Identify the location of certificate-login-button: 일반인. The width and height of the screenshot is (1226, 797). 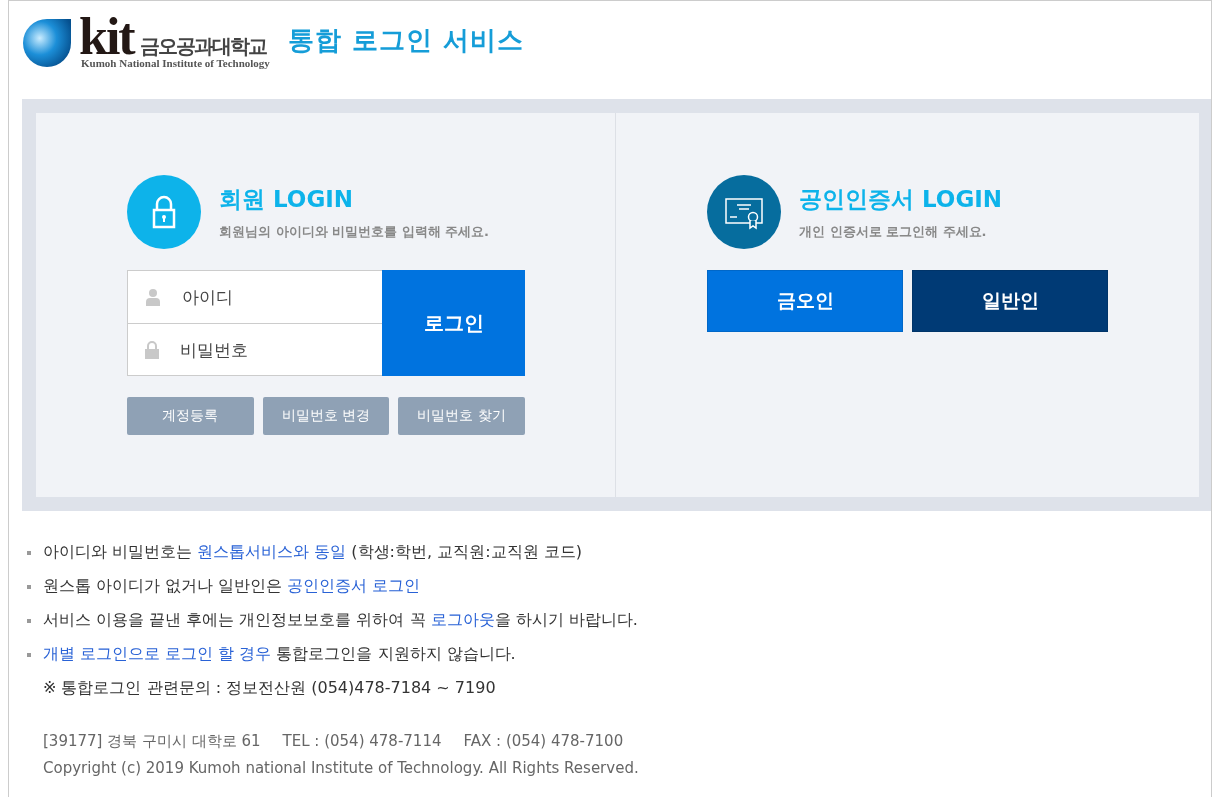
(1010, 301).